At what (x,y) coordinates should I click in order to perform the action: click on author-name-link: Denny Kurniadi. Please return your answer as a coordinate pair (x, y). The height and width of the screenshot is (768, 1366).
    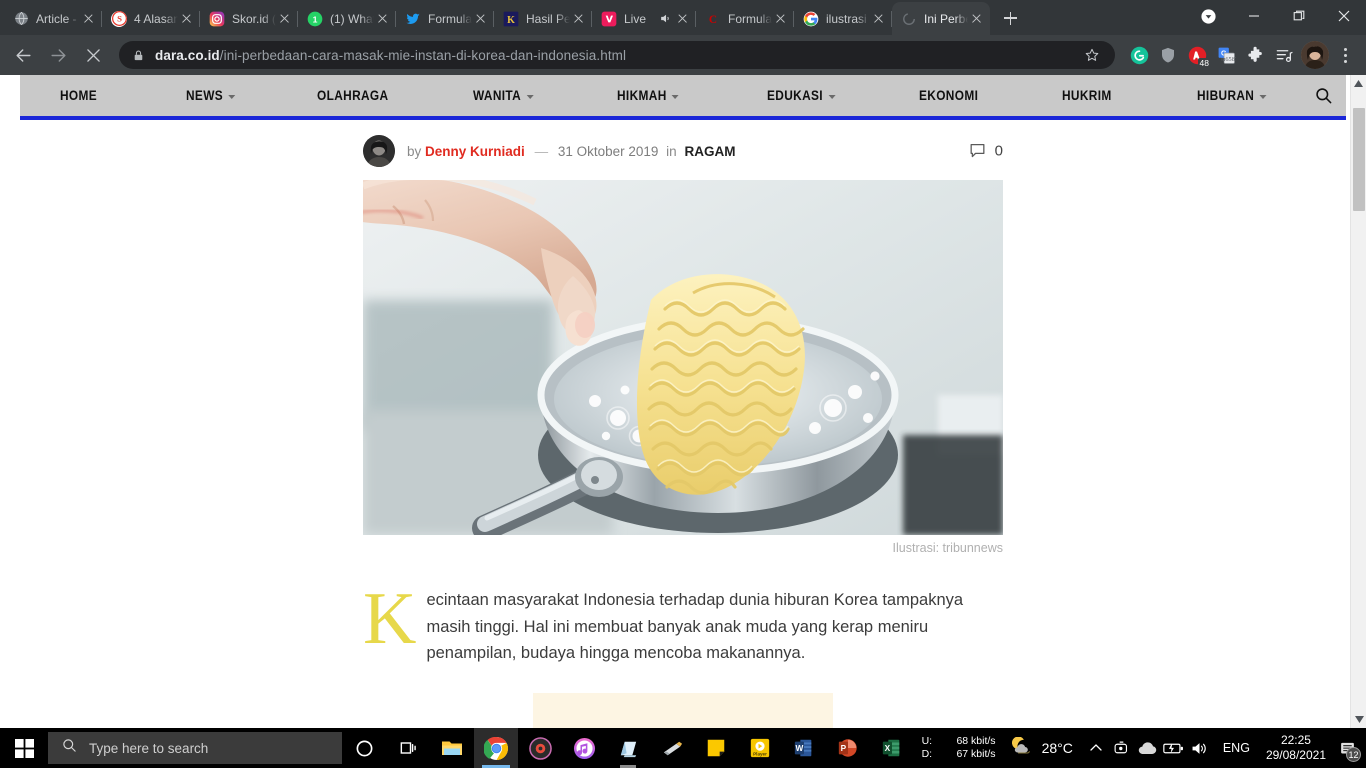
    Looking at the image, I should click on (475, 151).